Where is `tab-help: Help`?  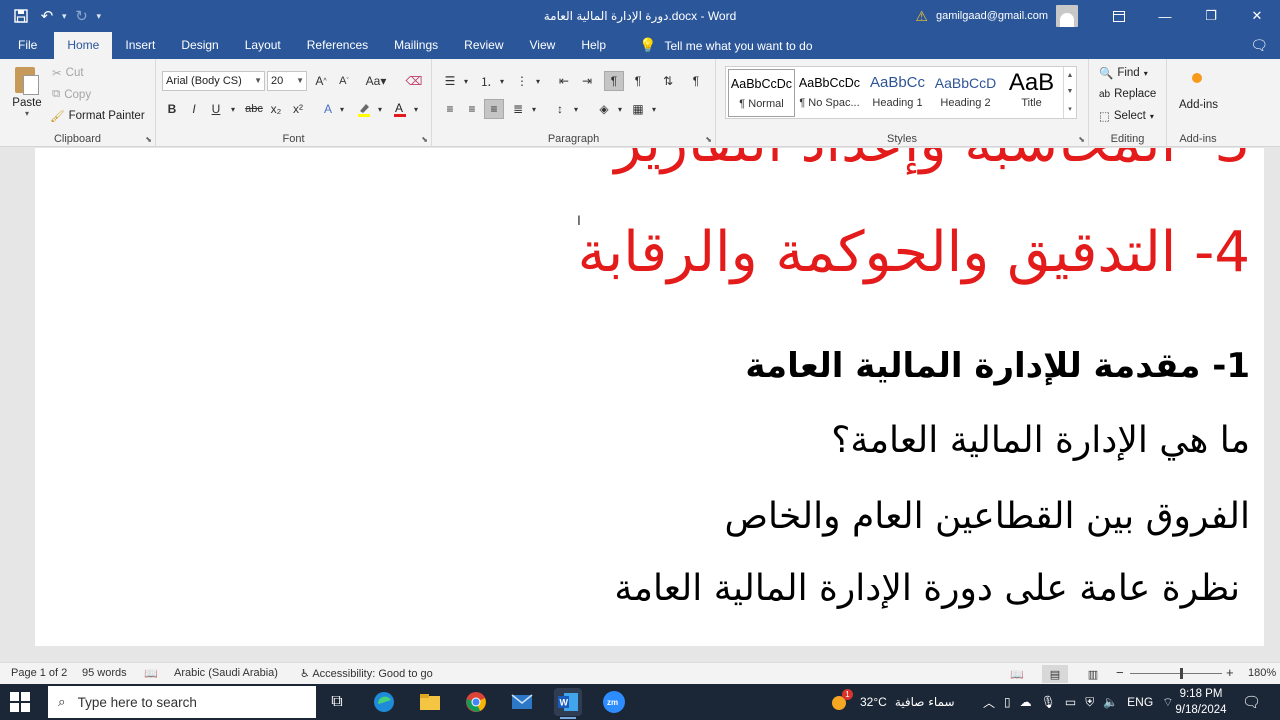 tab-help: Help is located at coordinates (593, 45).